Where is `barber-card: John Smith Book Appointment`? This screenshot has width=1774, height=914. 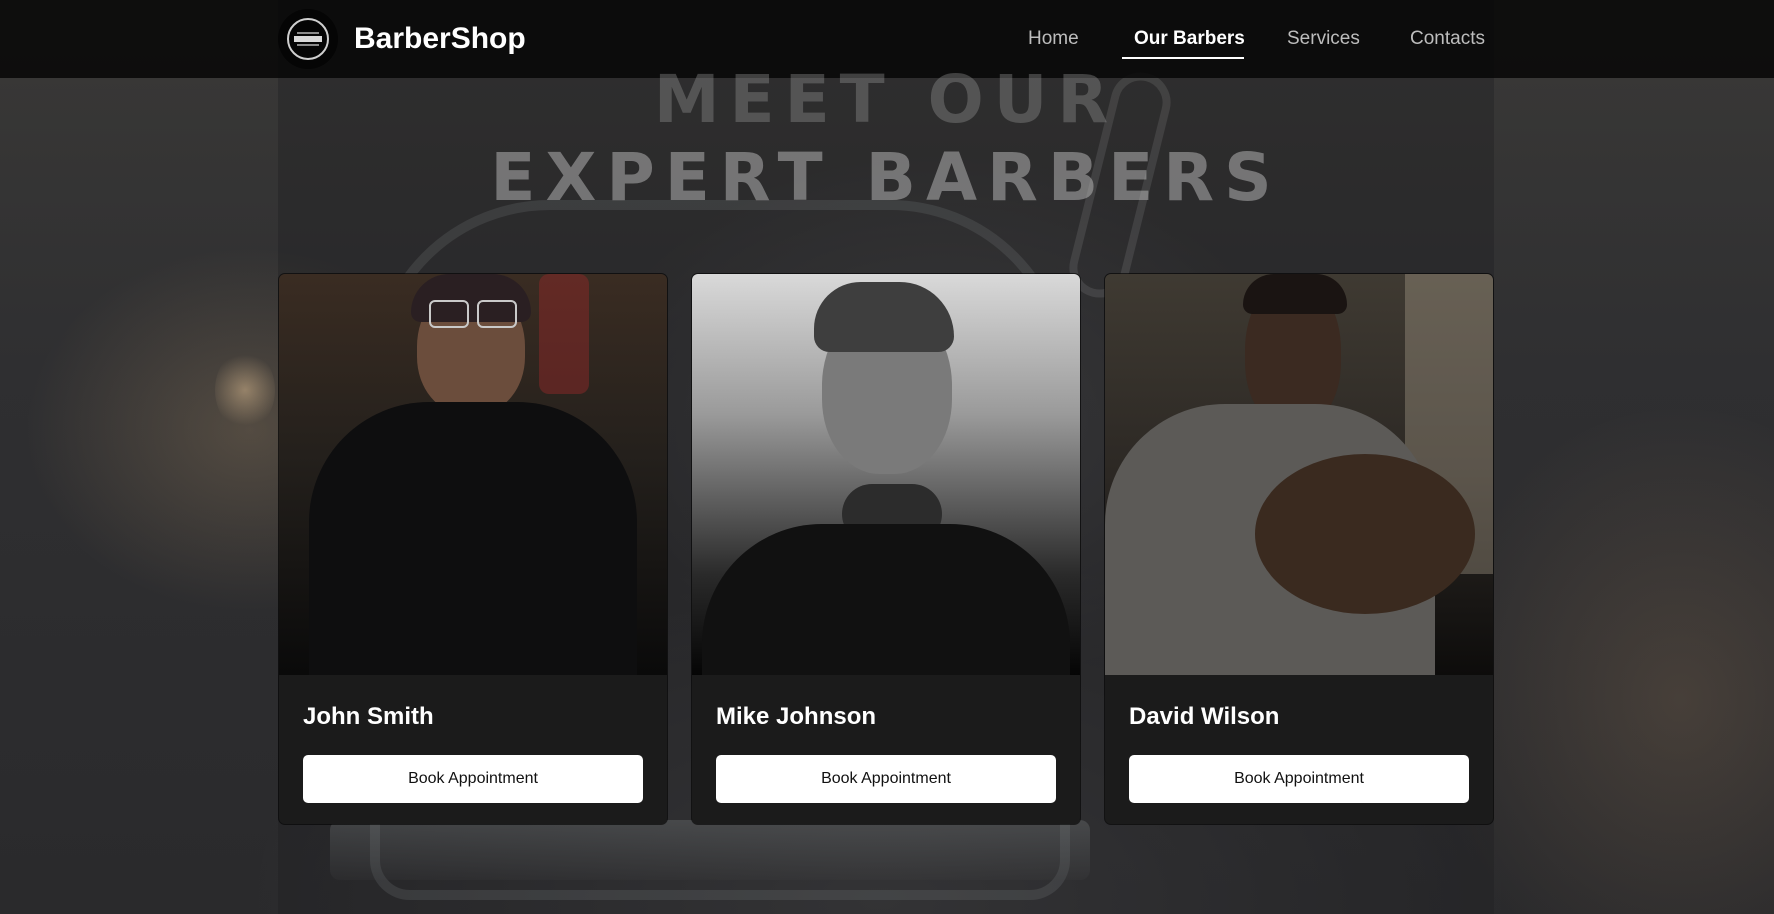
barber-card: John Smith Book Appointment is located at coordinates (473, 549).